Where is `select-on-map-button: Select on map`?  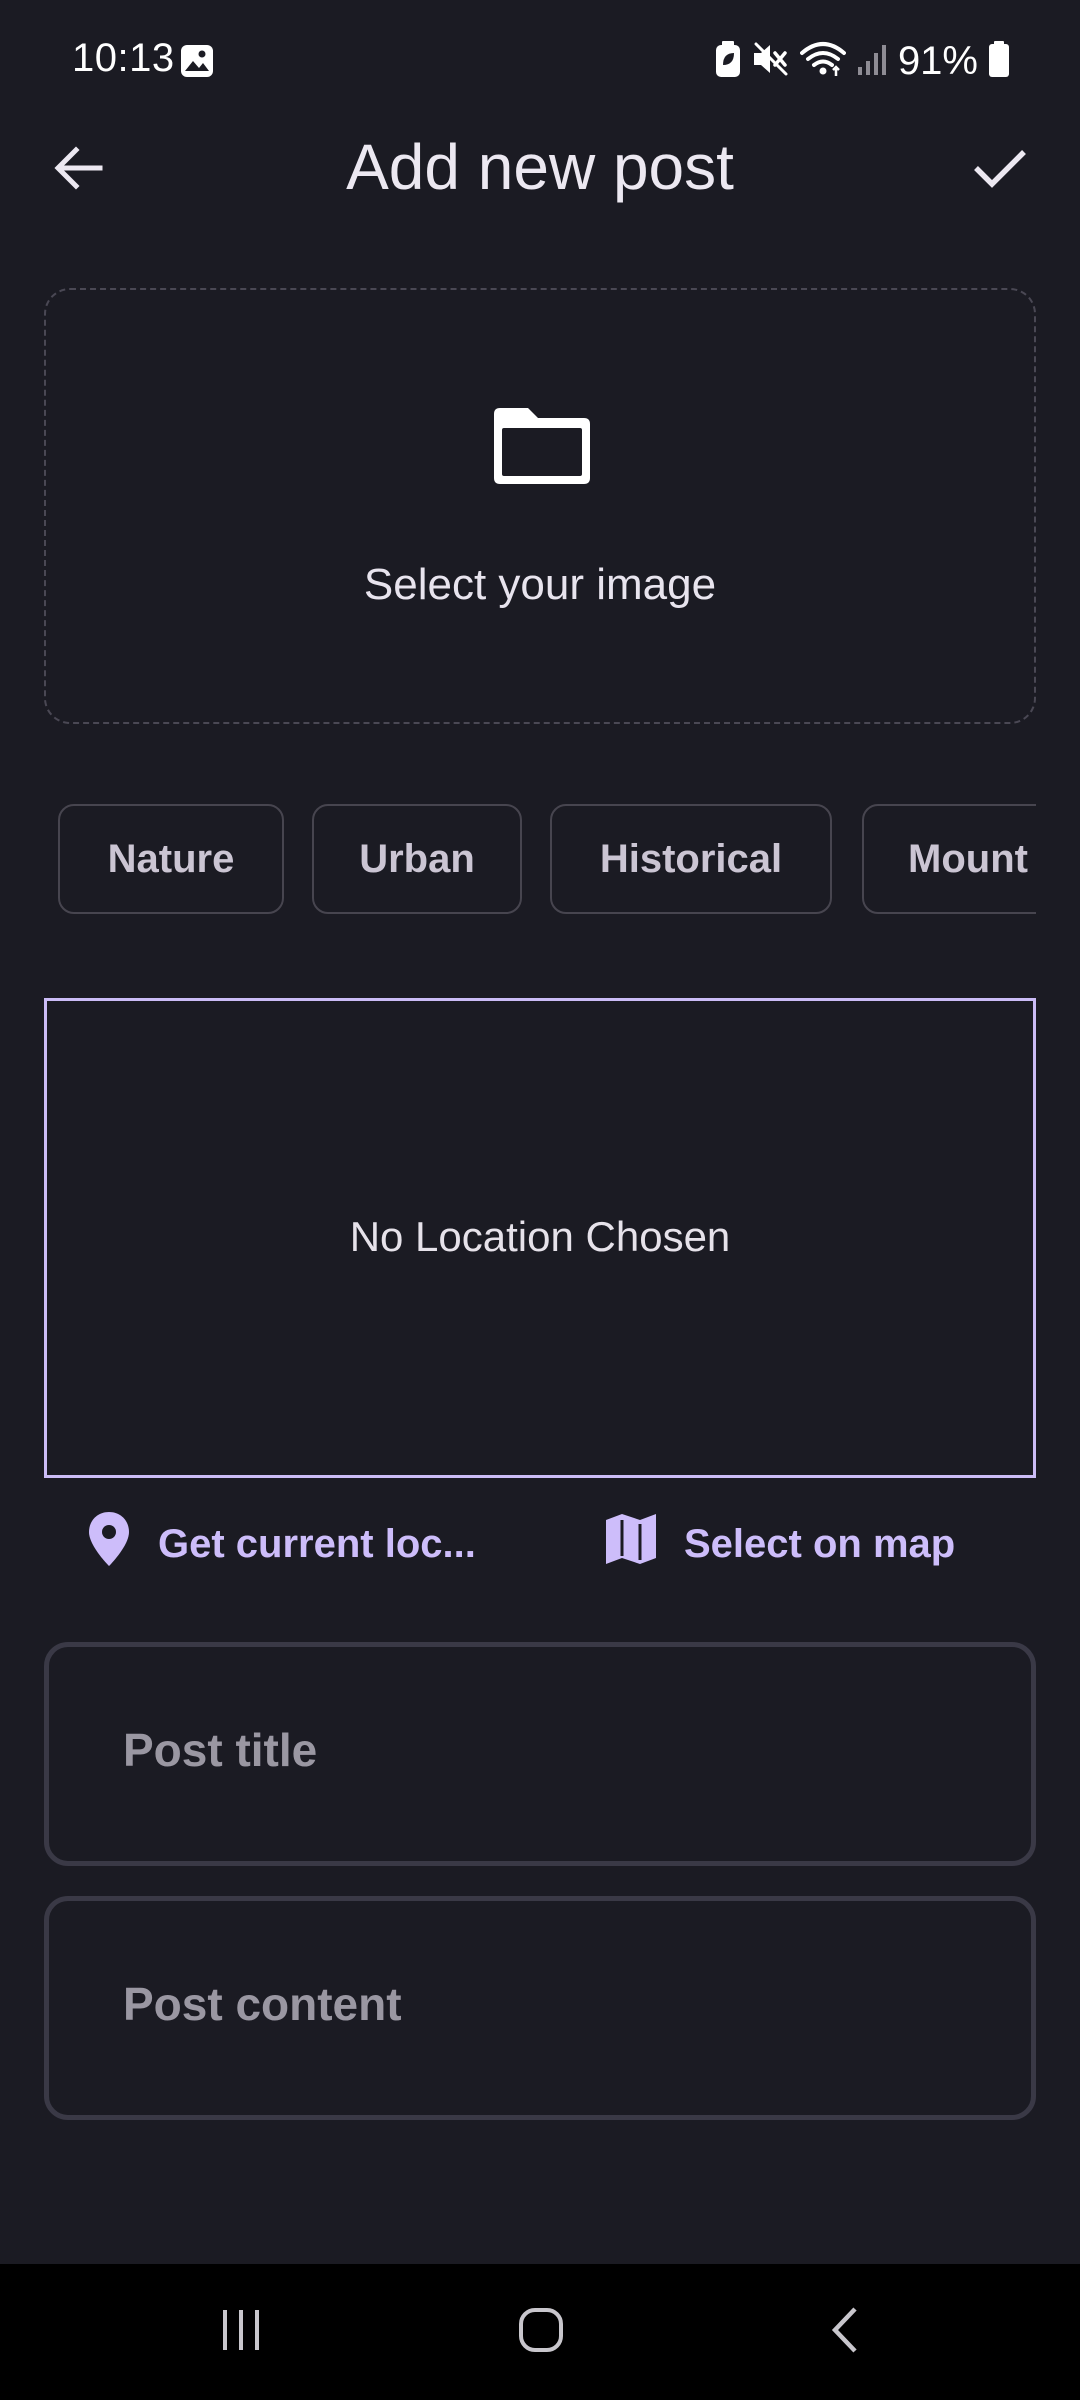
select-on-map-button: Select on map is located at coordinates (779, 1544).